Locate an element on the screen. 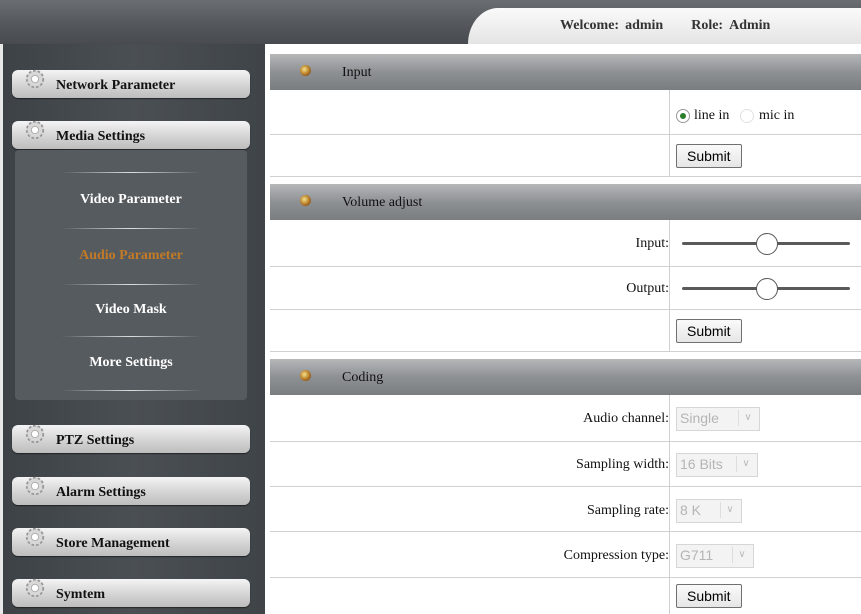 The height and width of the screenshot is (614, 861). volume-submit-row: Submit is located at coordinates (565, 331).